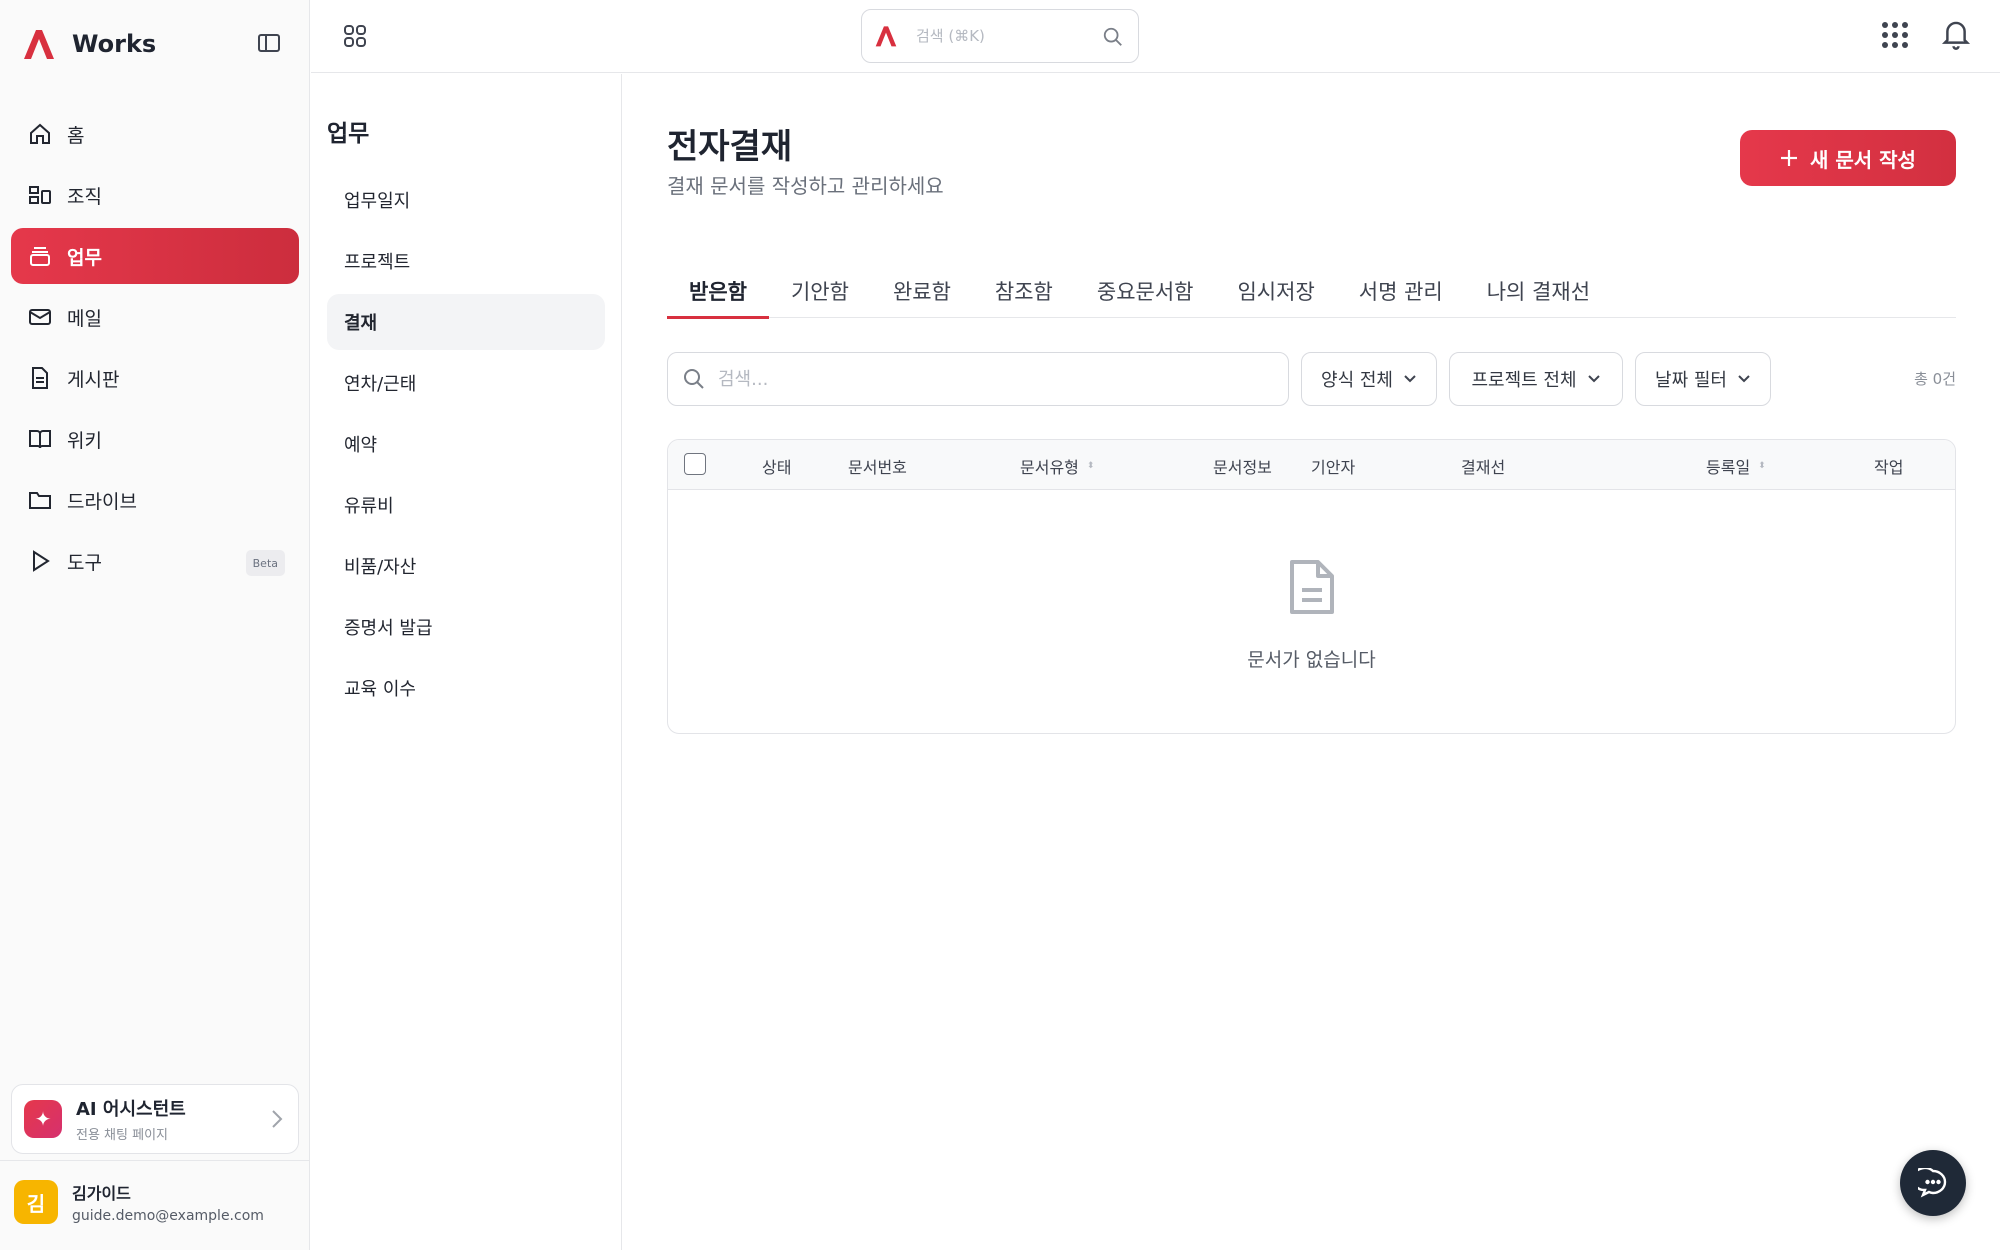 Image resolution: width=2000 pixels, height=1250 pixels. I want to click on sidebar-item-label: 조직, so click(84, 196).